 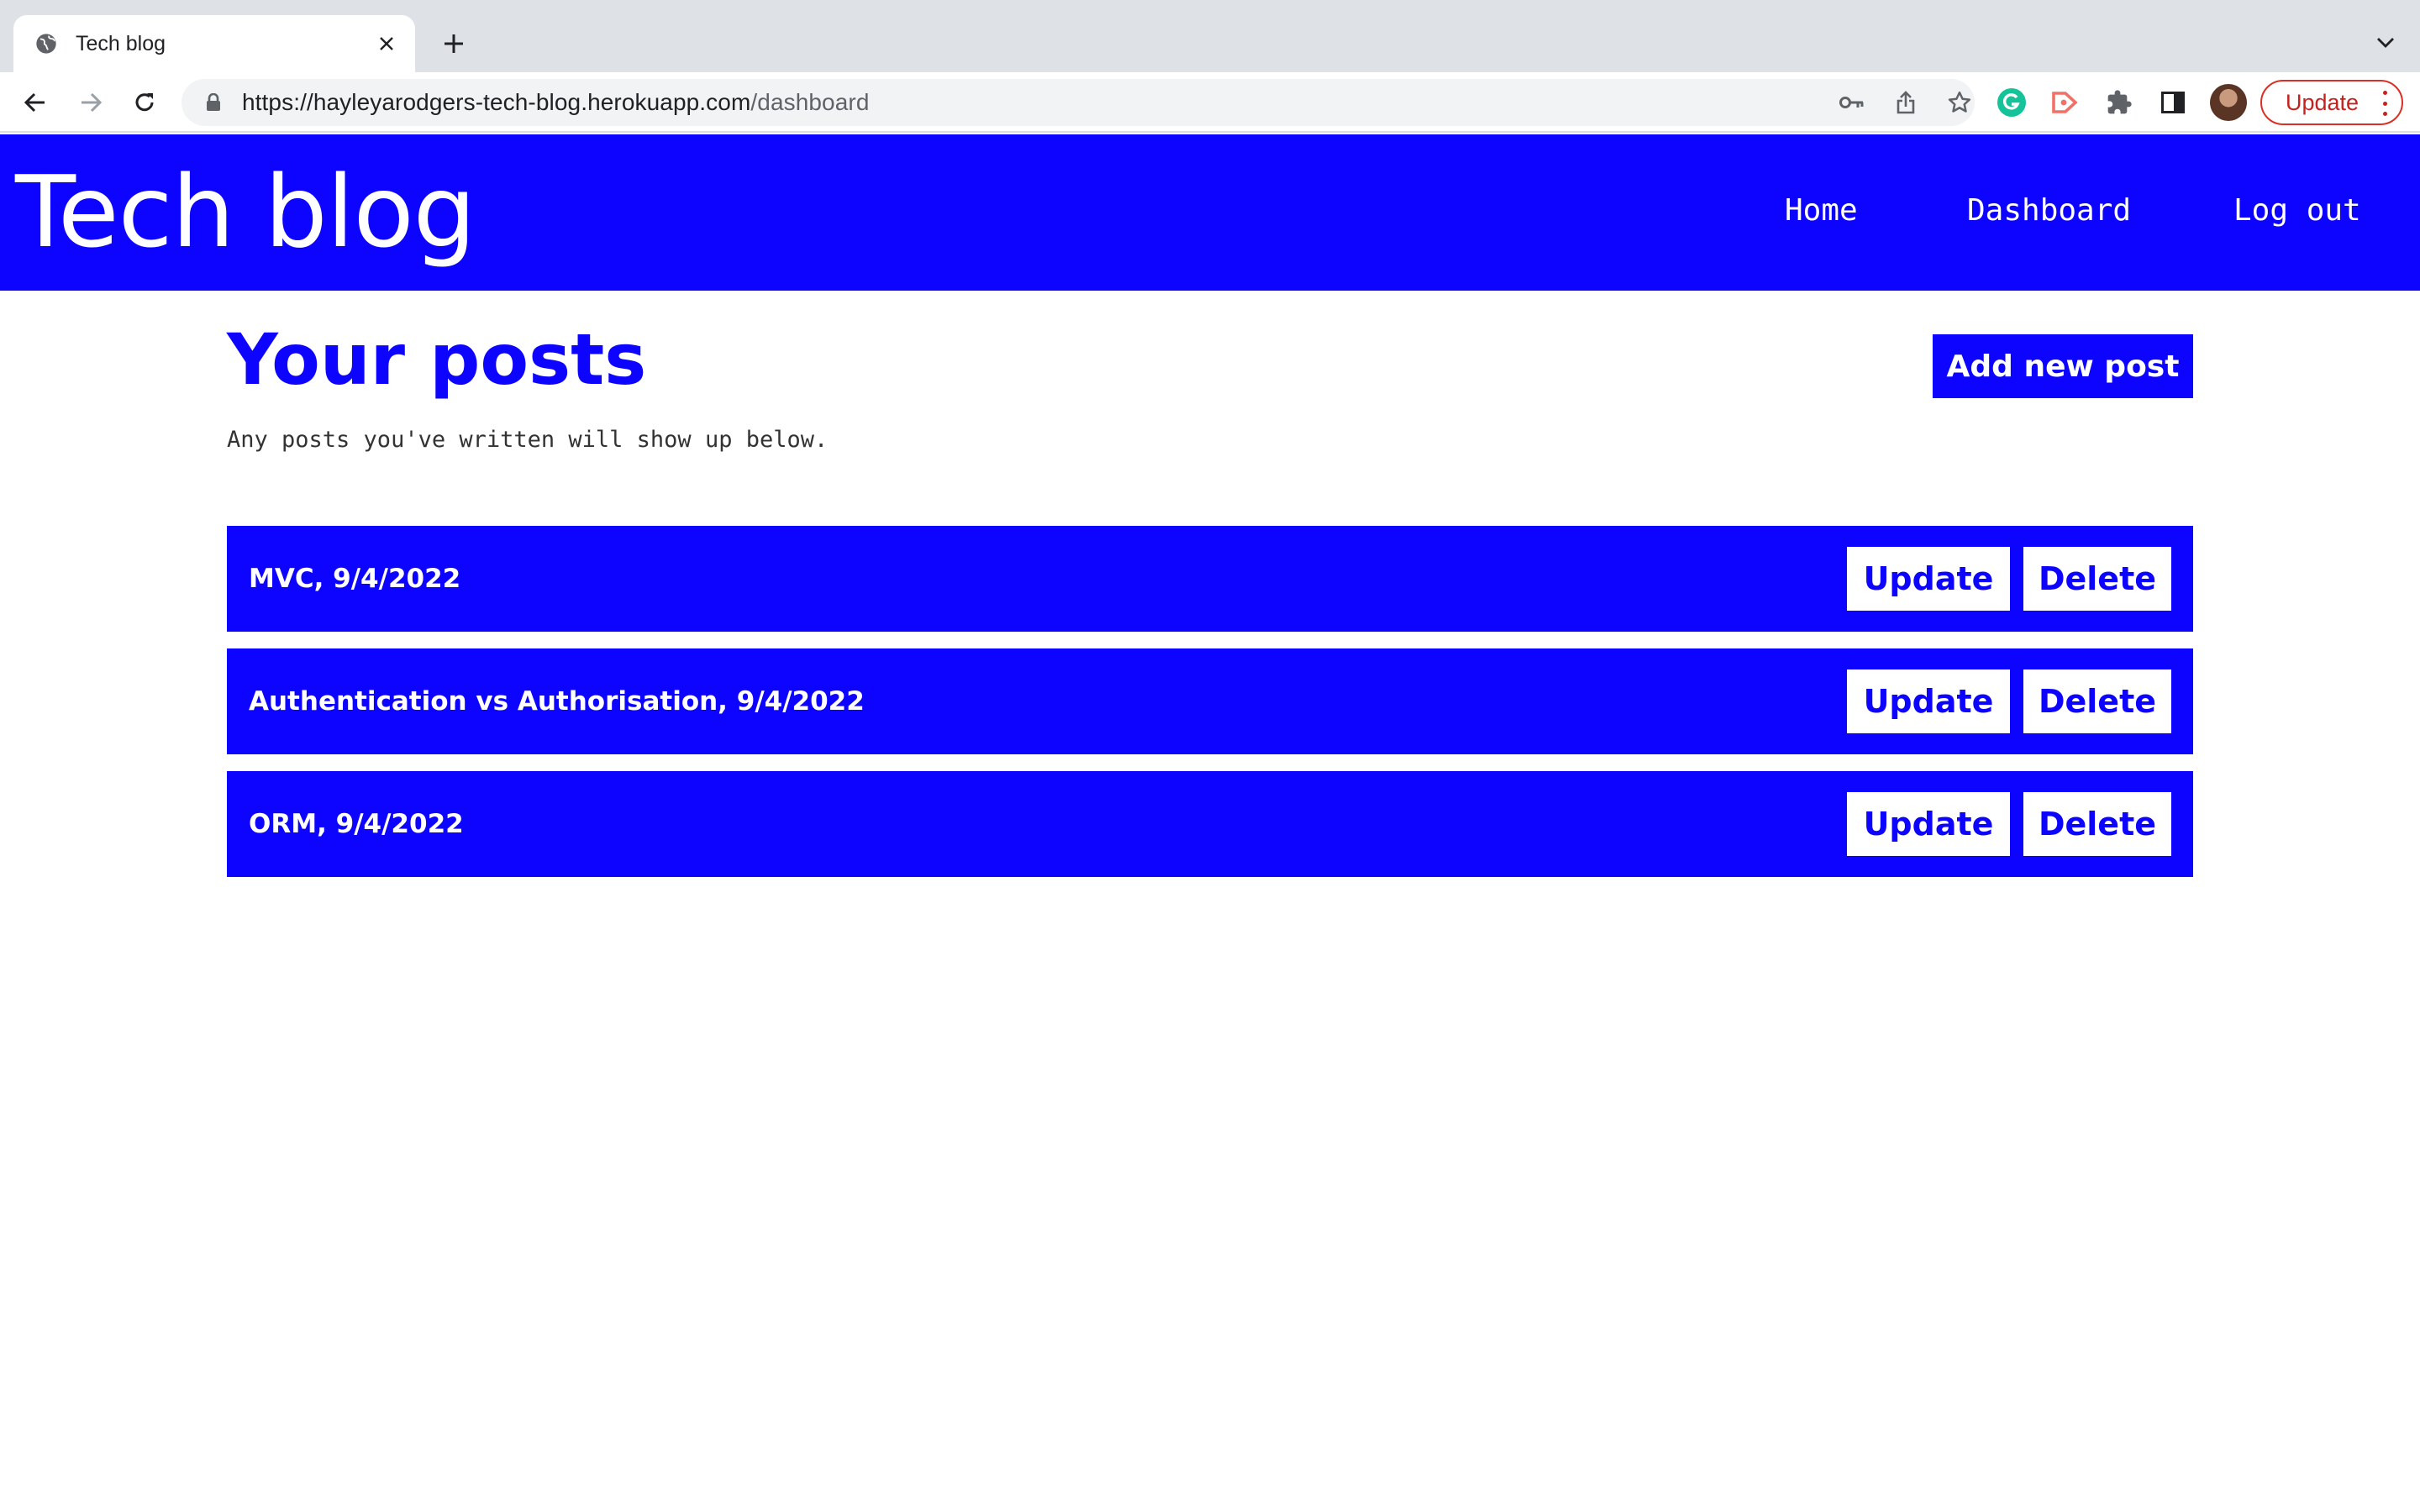 What do you see at coordinates (2173, 102) in the screenshot?
I see `side-panel-icon` at bounding box center [2173, 102].